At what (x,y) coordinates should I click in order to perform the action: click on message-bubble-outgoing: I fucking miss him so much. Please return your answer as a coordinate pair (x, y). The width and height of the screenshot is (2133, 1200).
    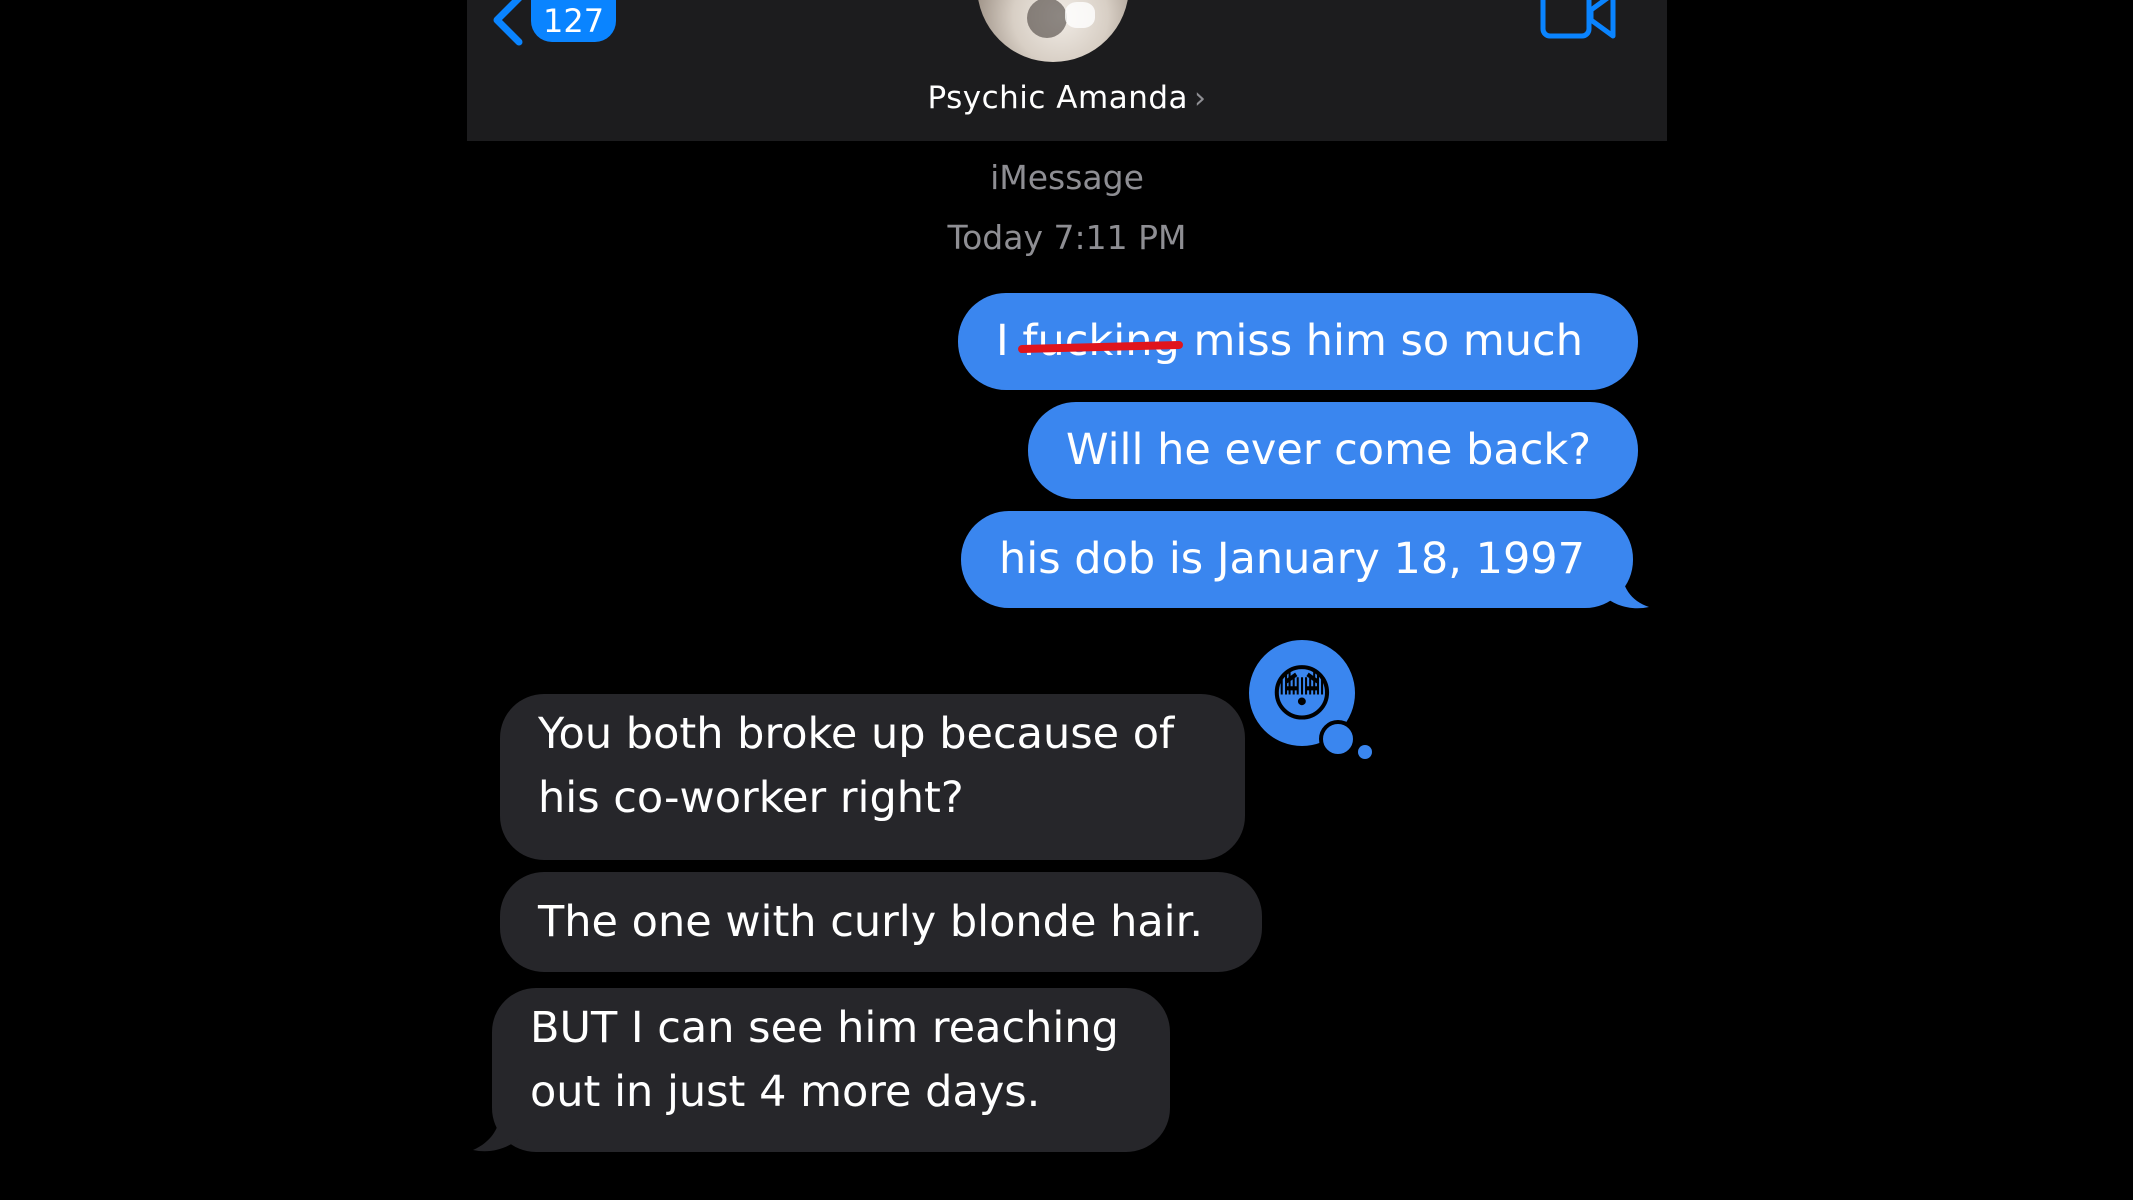
    Looking at the image, I should click on (1298, 341).